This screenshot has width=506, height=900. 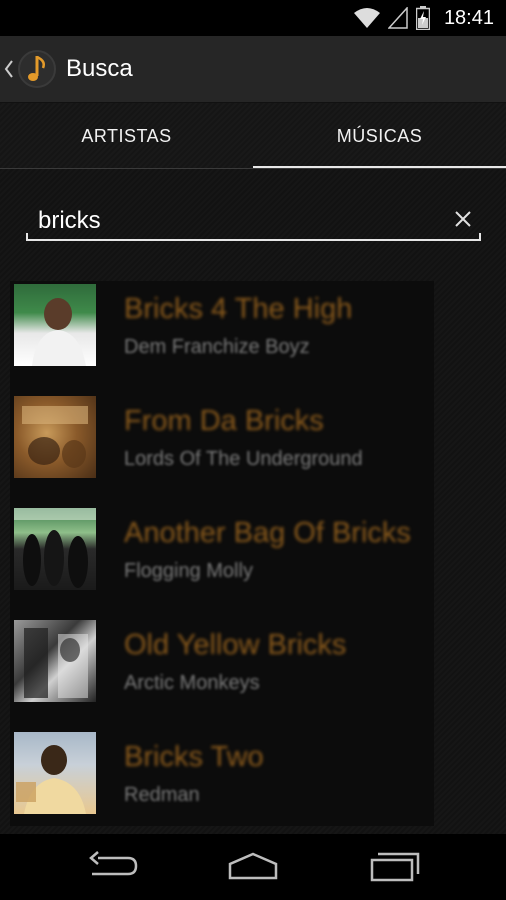 I want to click on list-item: Old Yellow Bricks Arctic Monkeys, so click(x=222, y=673).